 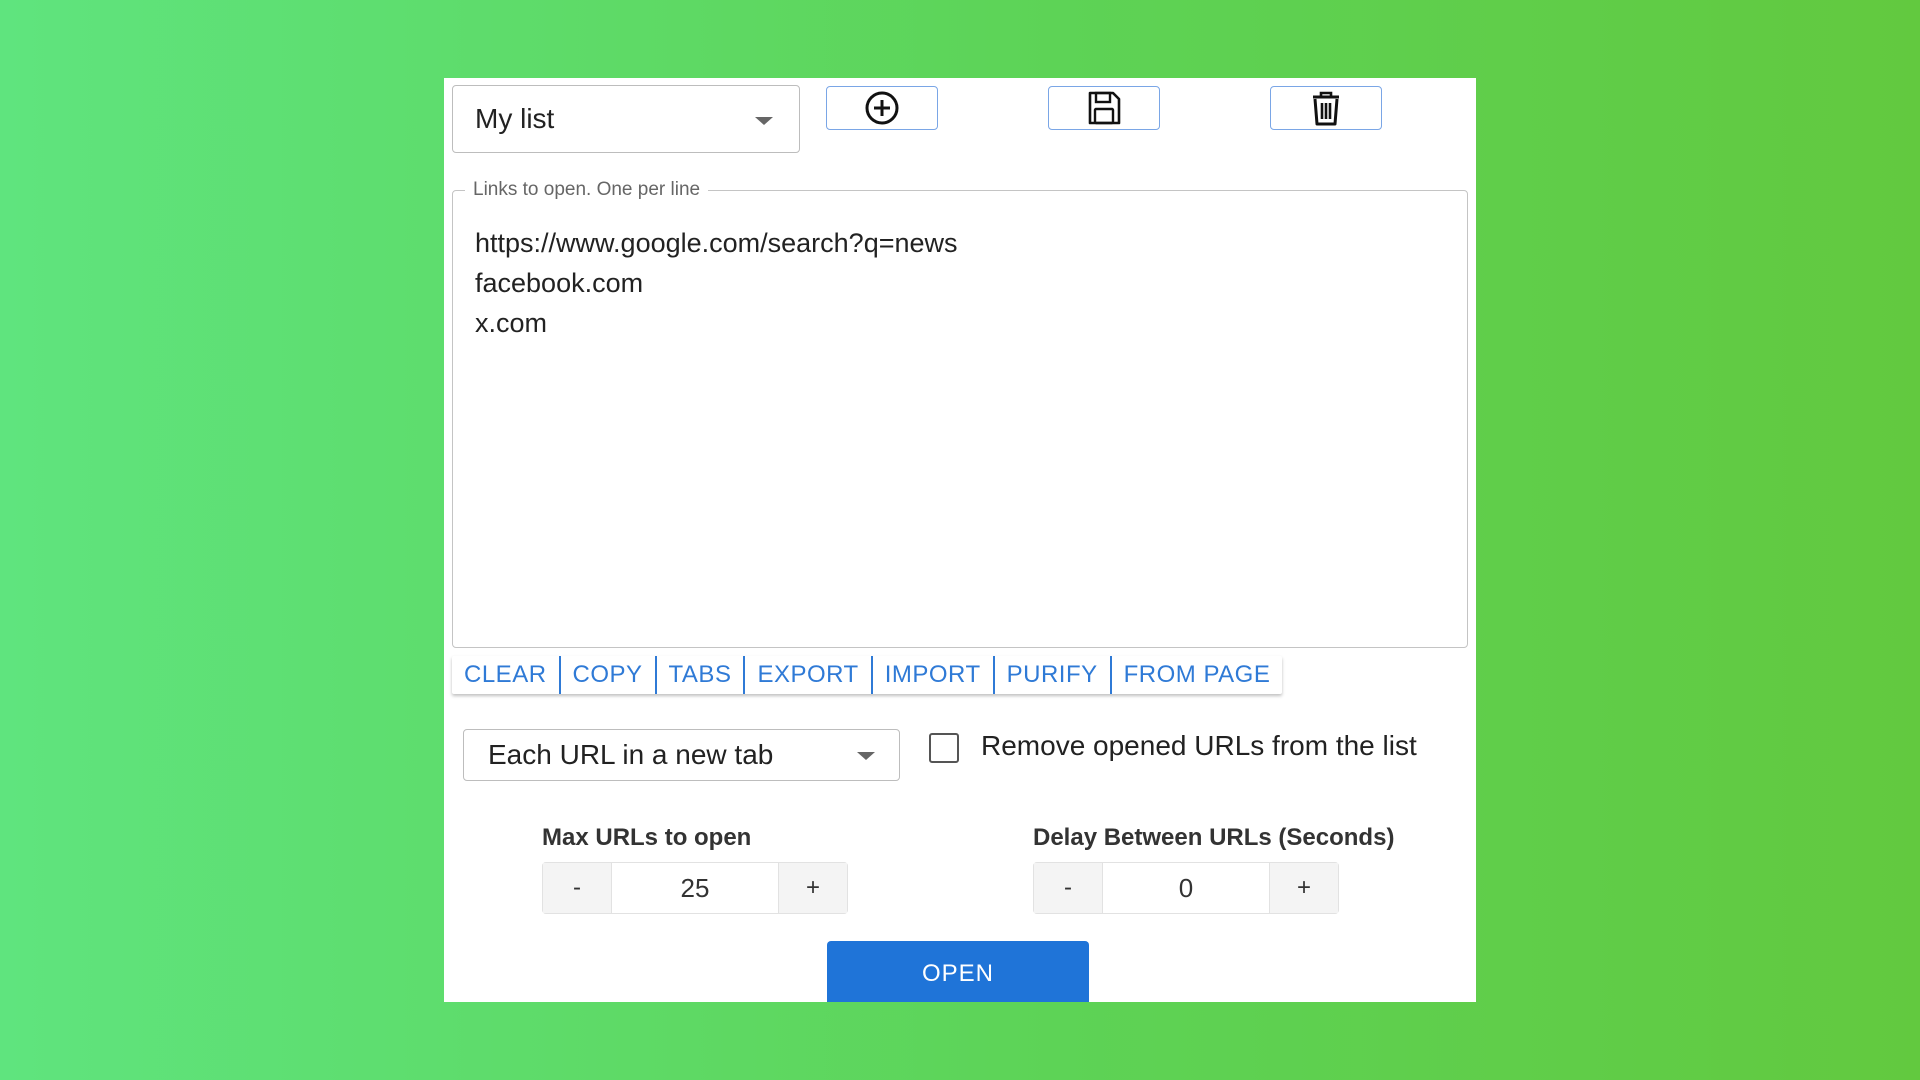 I want to click on export-button: EXPORT, so click(x=809, y=675).